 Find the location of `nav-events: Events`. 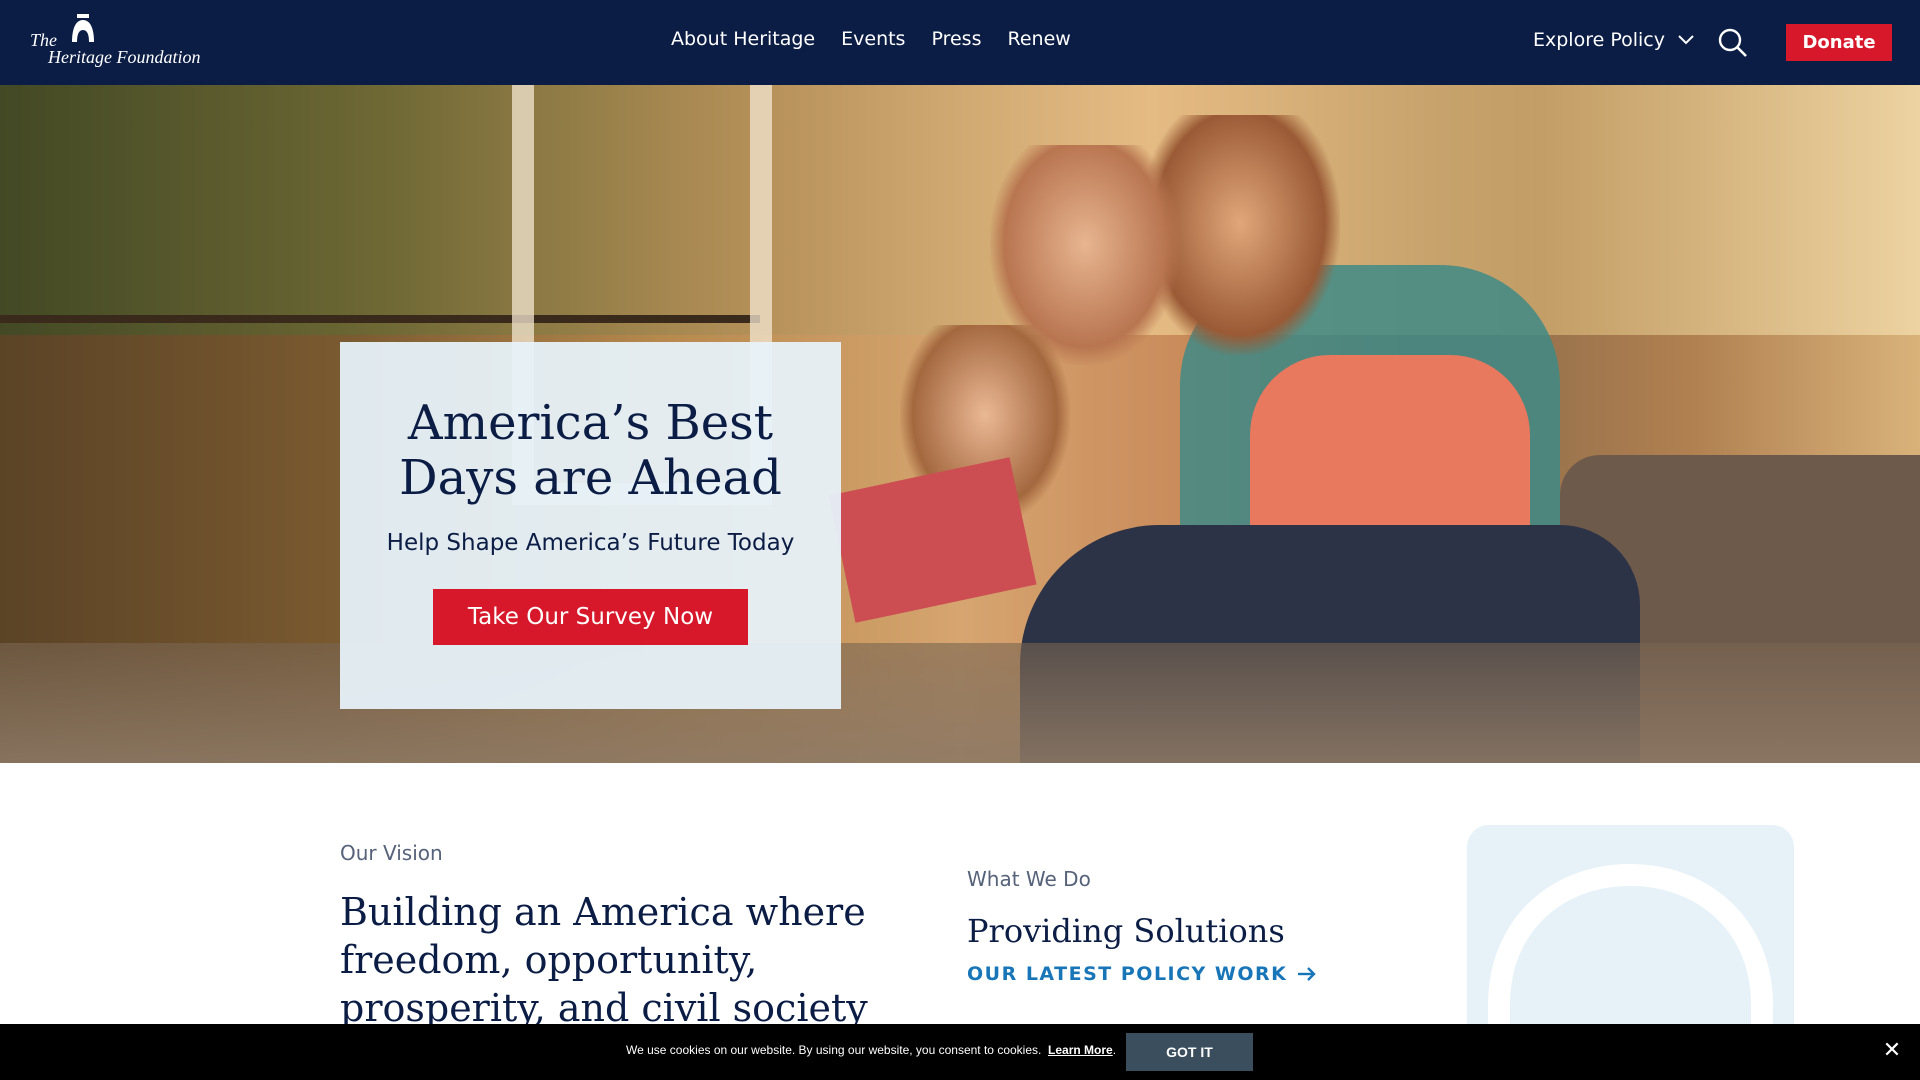

nav-events: Events is located at coordinates (873, 39).